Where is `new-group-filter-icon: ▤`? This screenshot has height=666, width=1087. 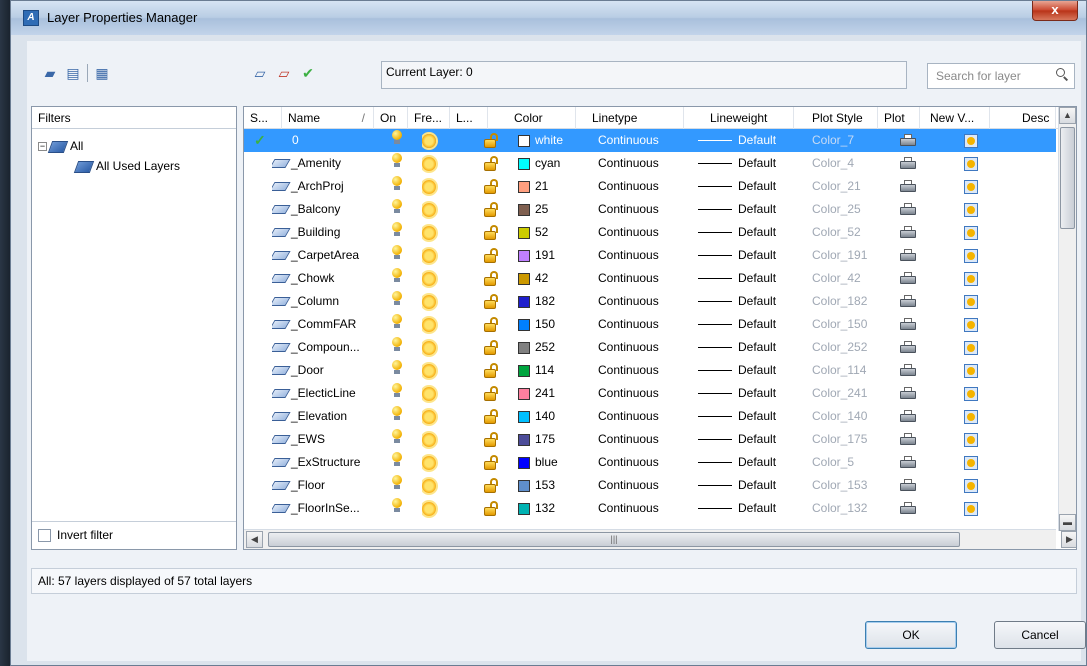
new-group-filter-icon: ▤ is located at coordinates (73, 73).